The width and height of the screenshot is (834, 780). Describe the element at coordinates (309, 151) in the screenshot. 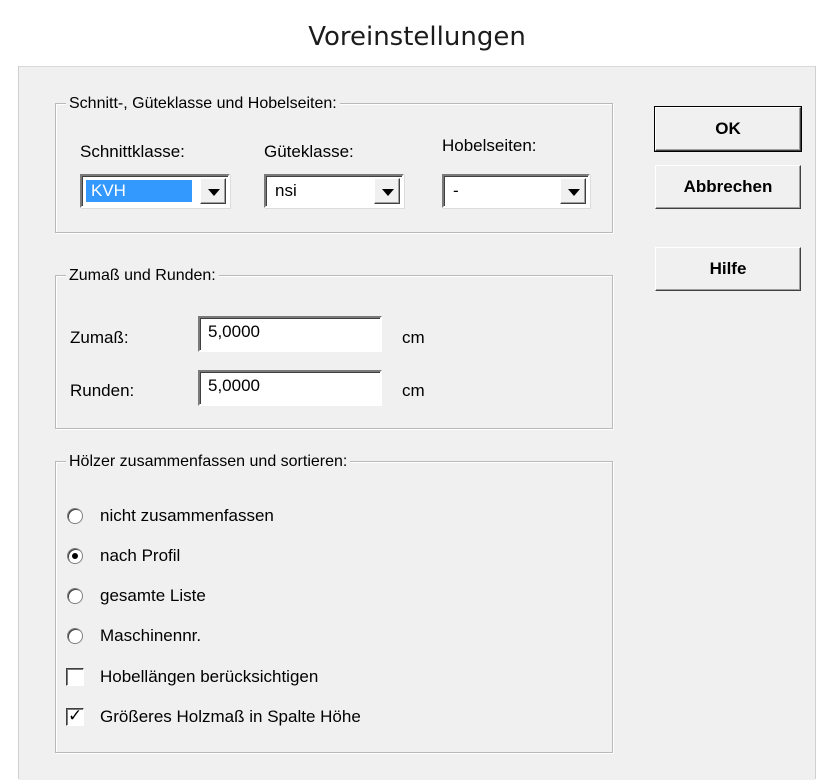

I see `gueteklasse-label: Güteklasse:` at that location.